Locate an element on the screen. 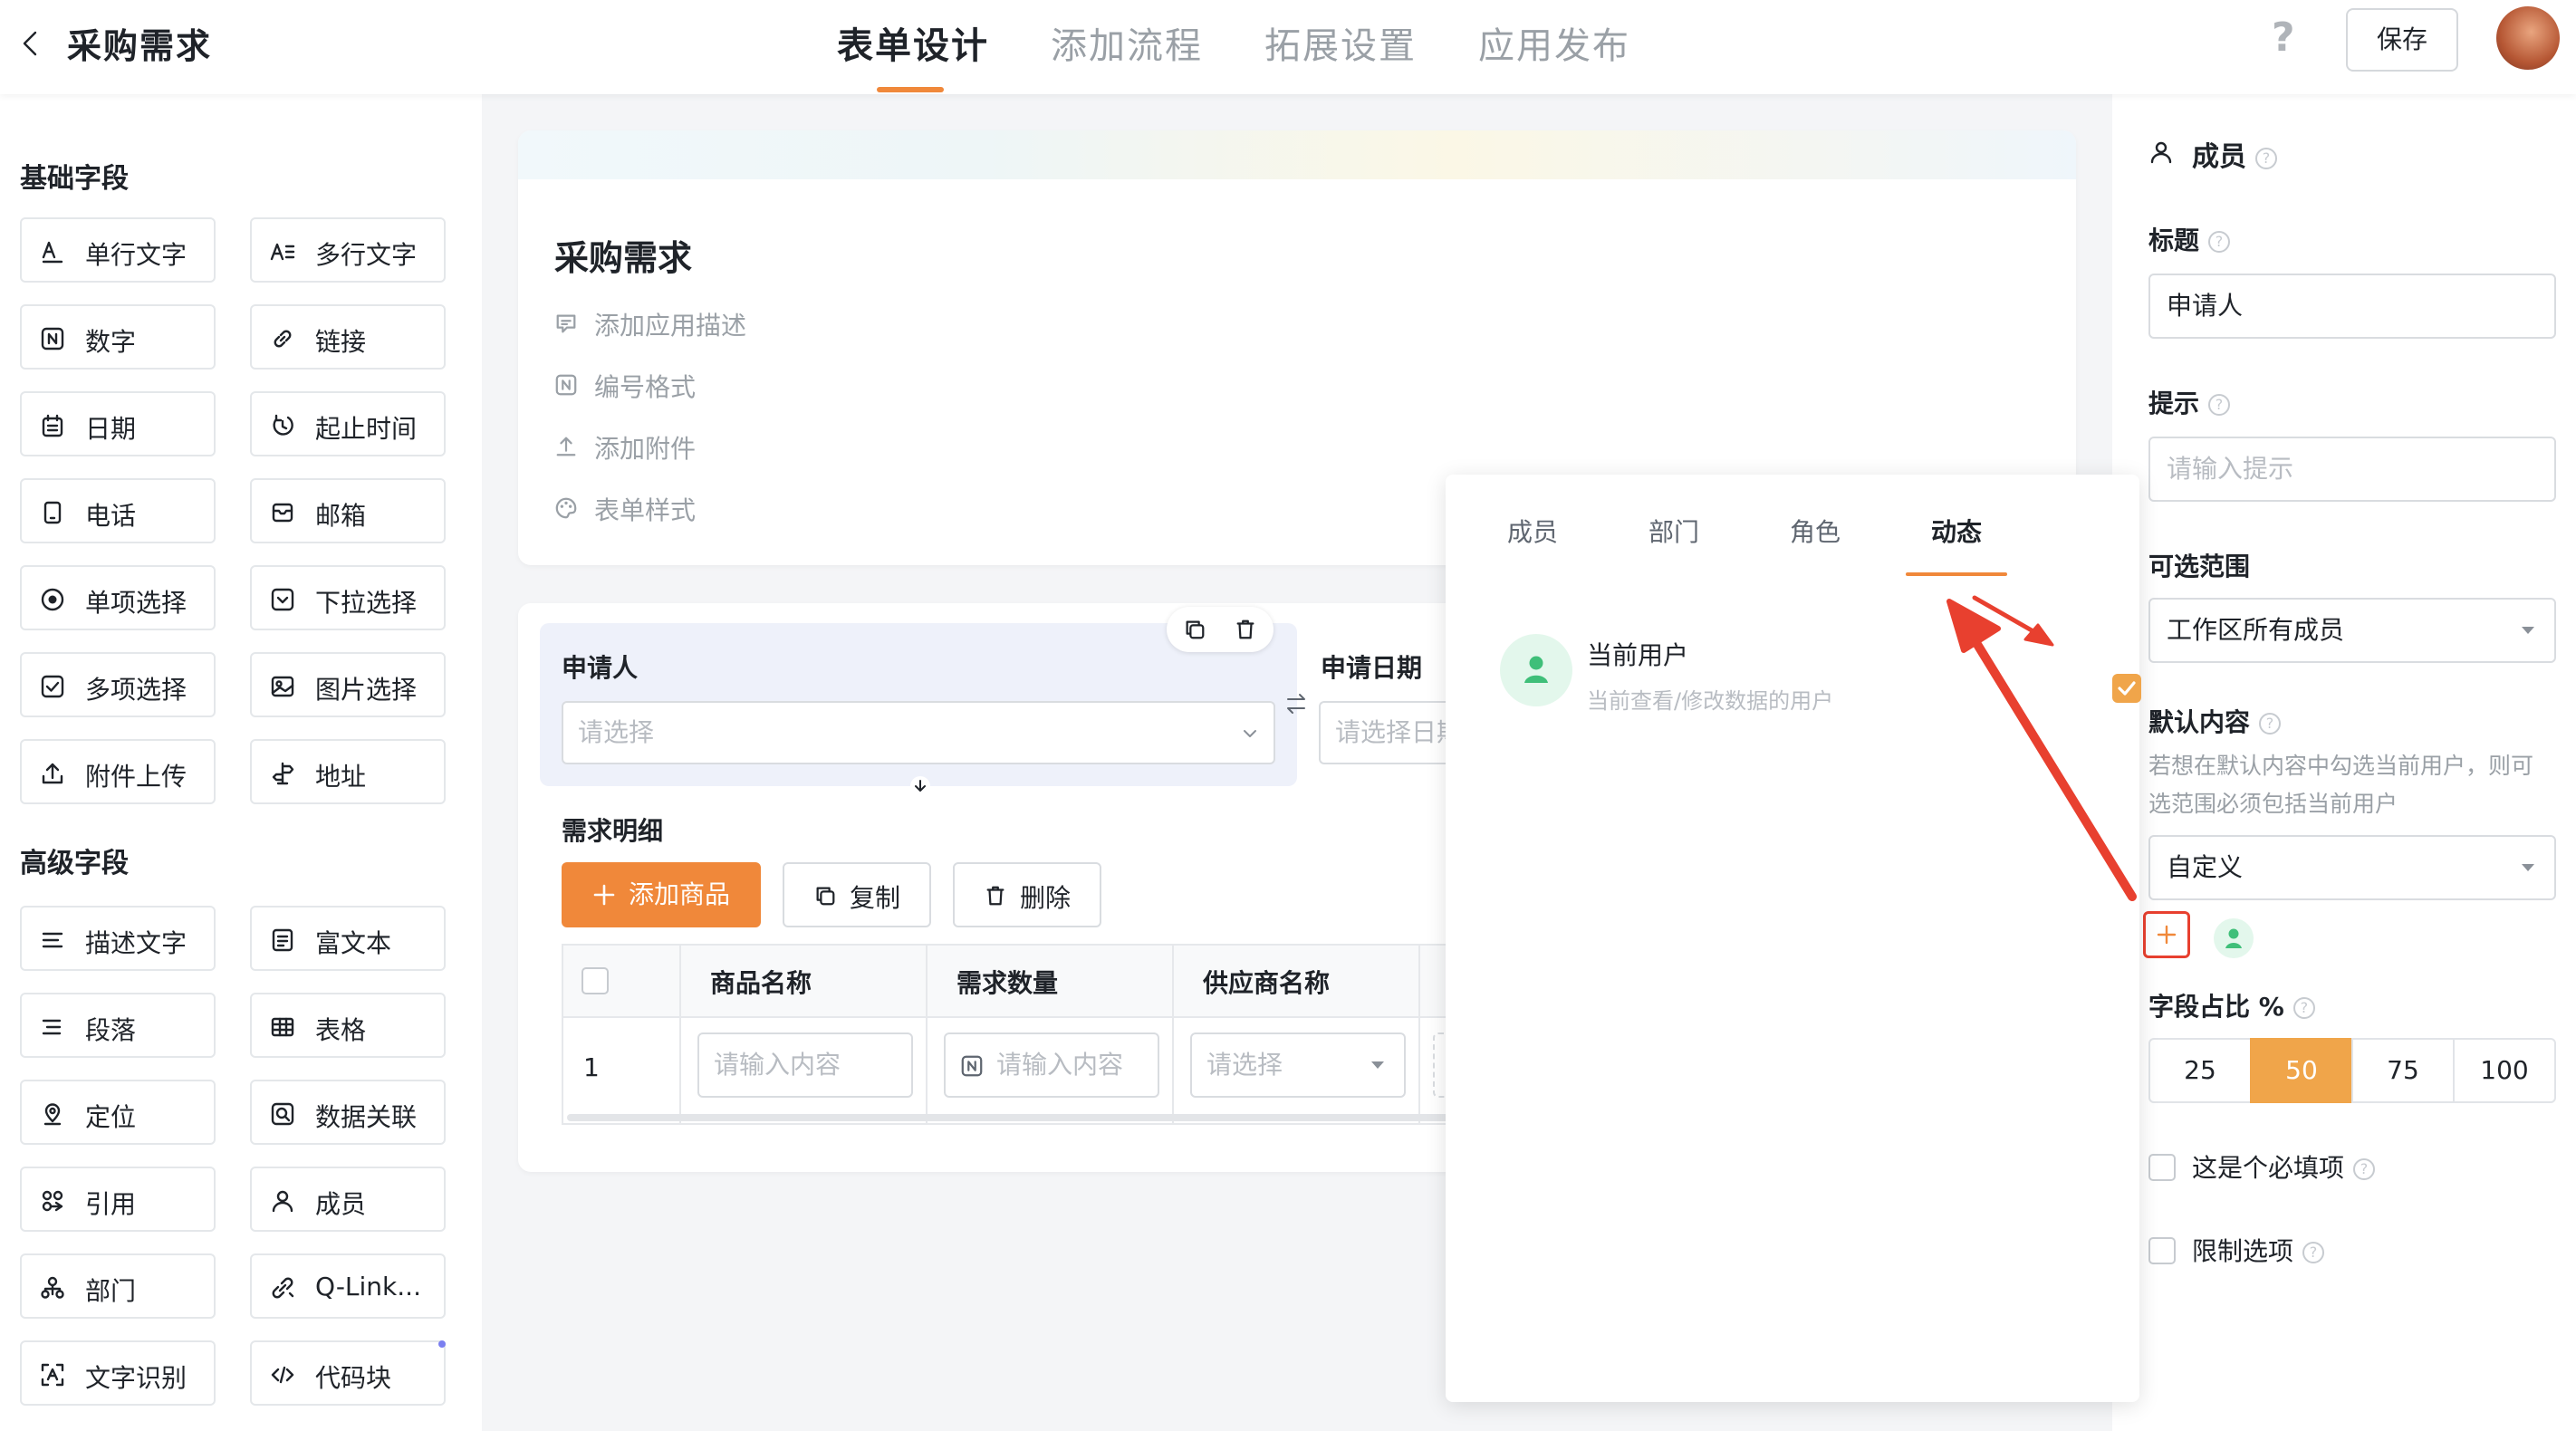 This screenshot has width=2576, height=1431. ratio-option-50: 50 is located at coordinates (2301, 1070).